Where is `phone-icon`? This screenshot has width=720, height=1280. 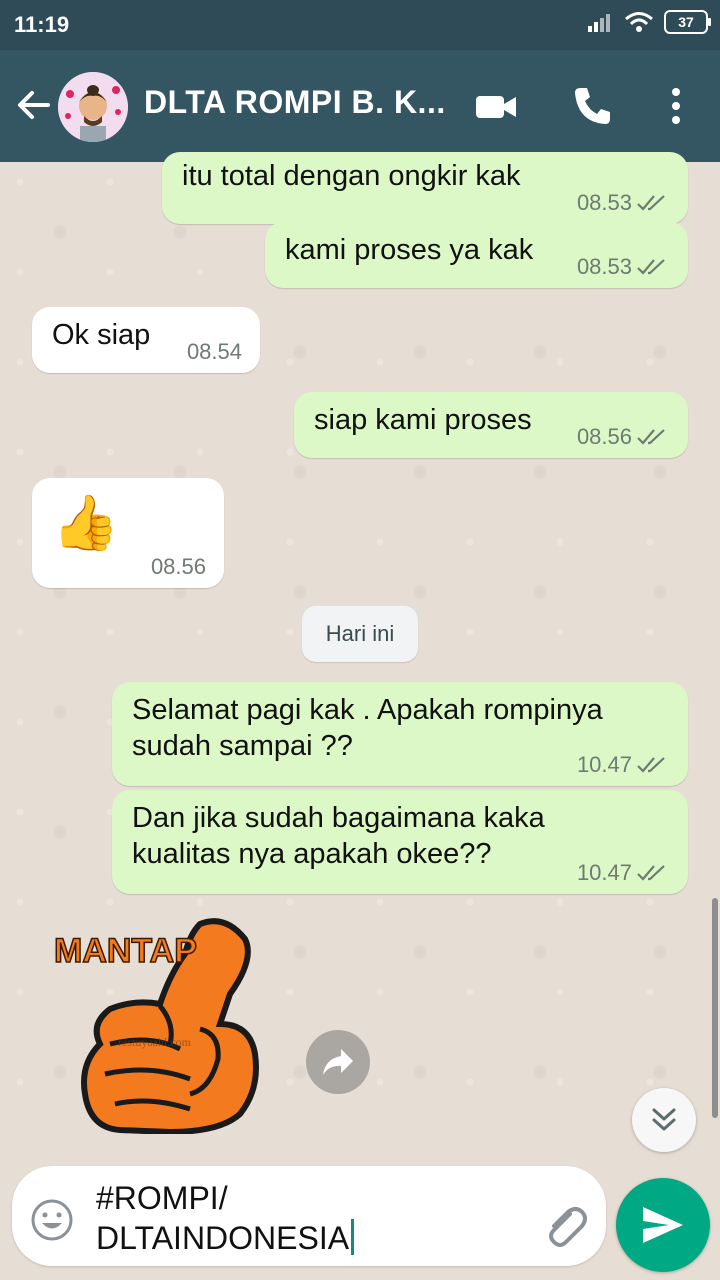
phone-icon is located at coordinates (592, 106).